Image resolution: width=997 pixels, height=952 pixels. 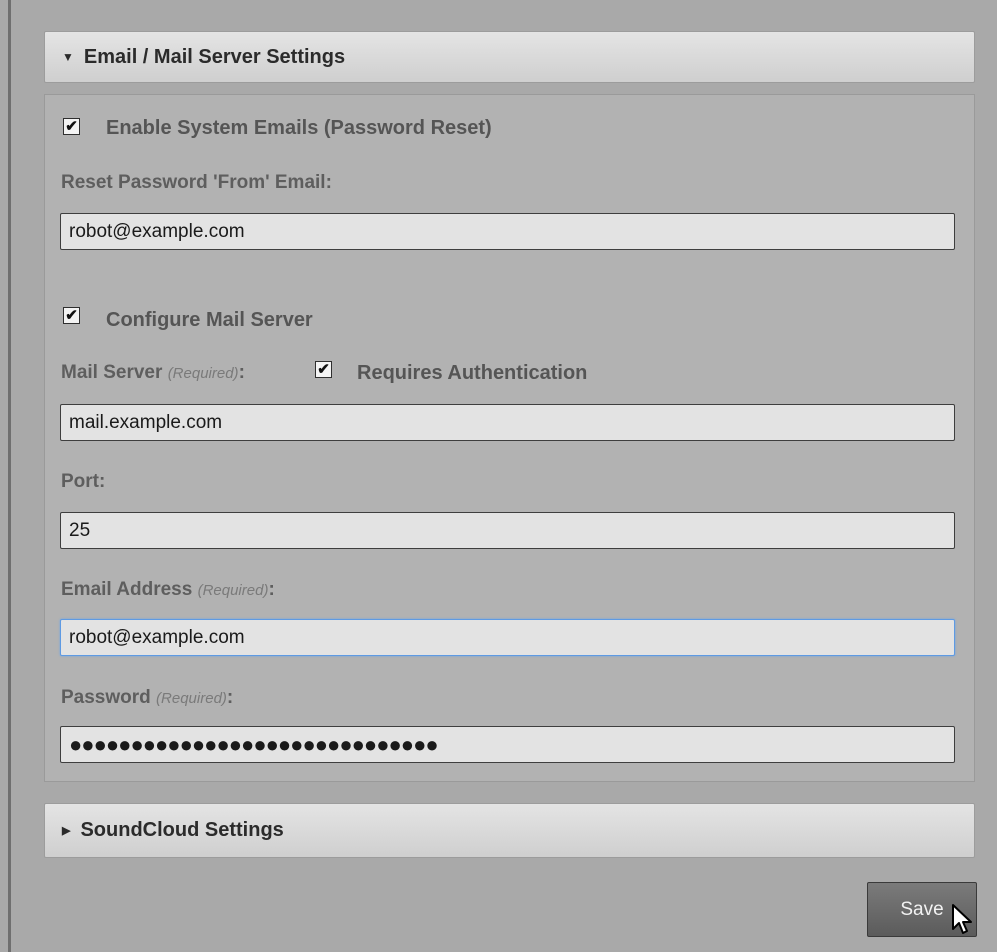 What do you see at coordinates (507, 637) in the screenshot?
I see `email-address-input` at bounding box center [507, 637].